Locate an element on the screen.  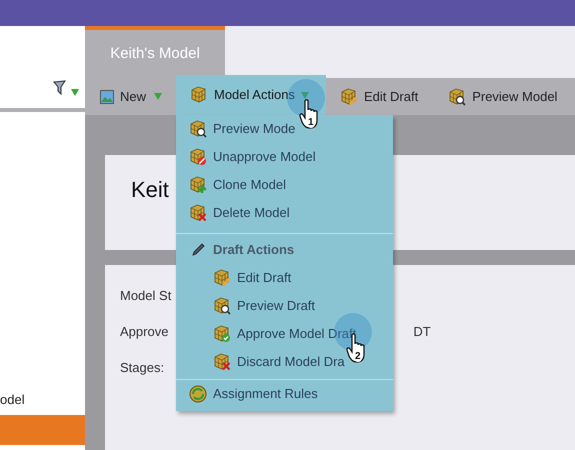
menu-item: Clone Model is located at coordinates (284, 185).